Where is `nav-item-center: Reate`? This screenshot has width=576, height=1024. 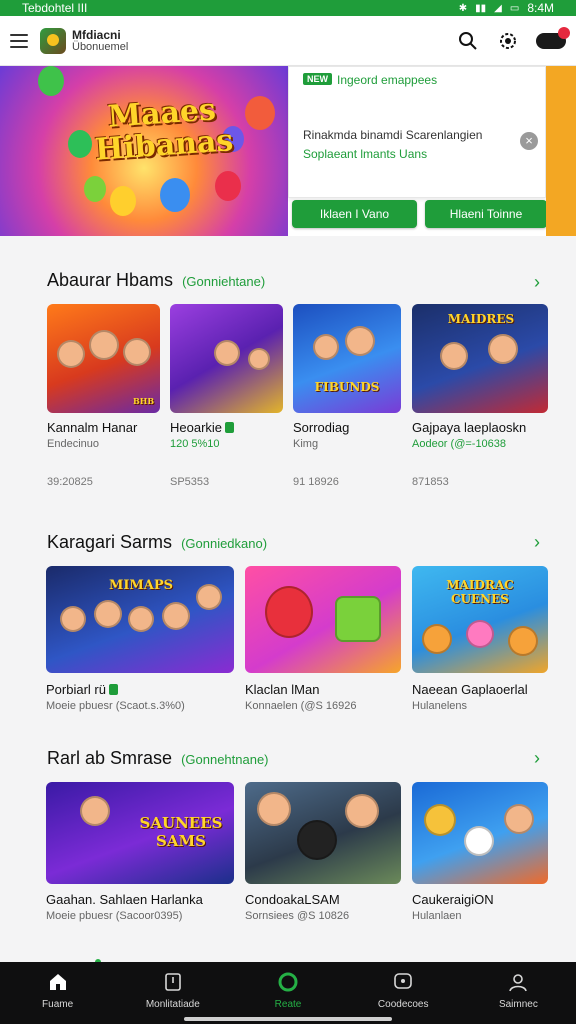 nav-item-center: Reate is located at coordinates (287, 993).